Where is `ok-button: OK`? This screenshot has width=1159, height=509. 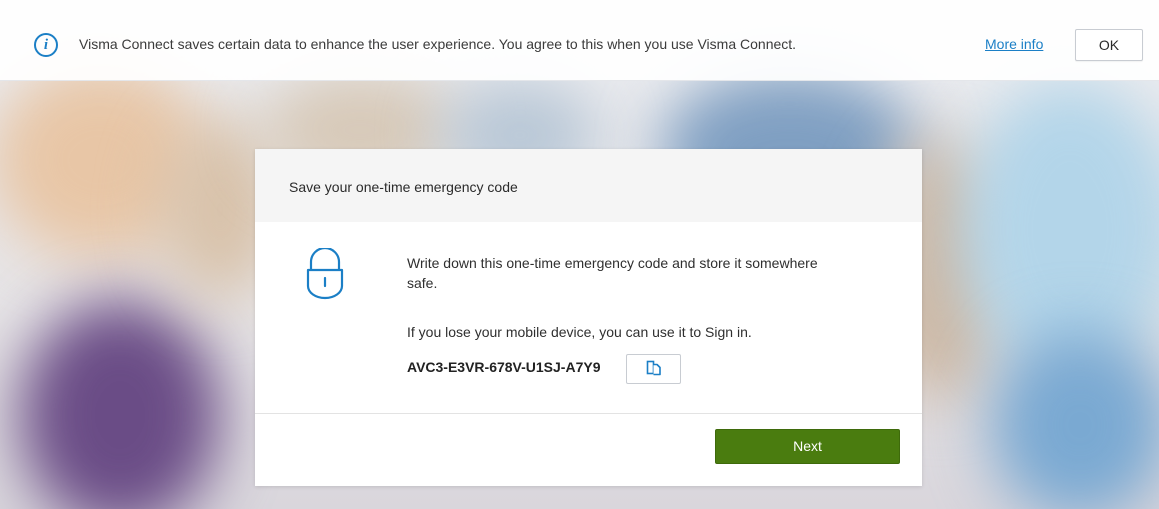 ok-button: OK is located at coordinates (1109, 45).